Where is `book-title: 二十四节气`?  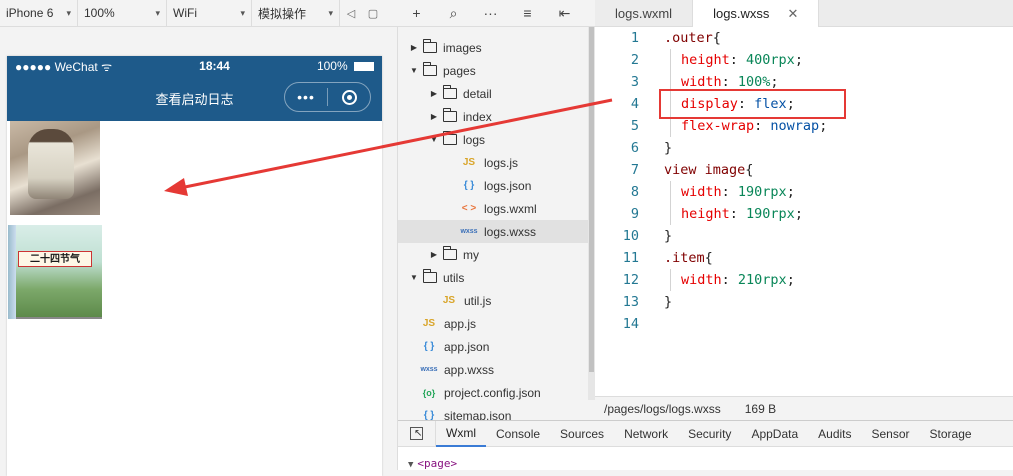
book-title: 二十四节气 is located at coordinates (55, 259).